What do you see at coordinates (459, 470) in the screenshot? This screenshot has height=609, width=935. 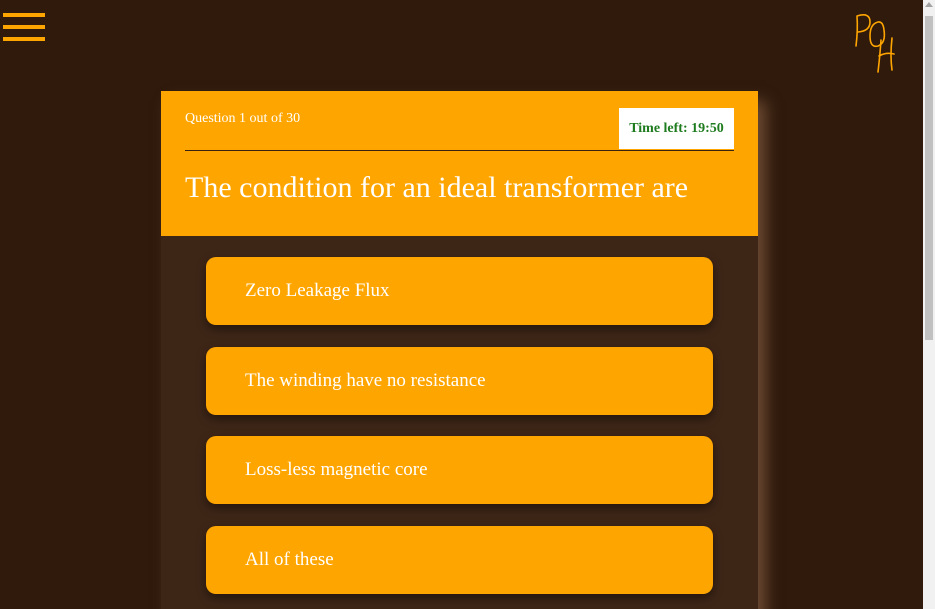 I see `answer-option-3: Loss-less magnetic core` at bounding box center [459, 470].